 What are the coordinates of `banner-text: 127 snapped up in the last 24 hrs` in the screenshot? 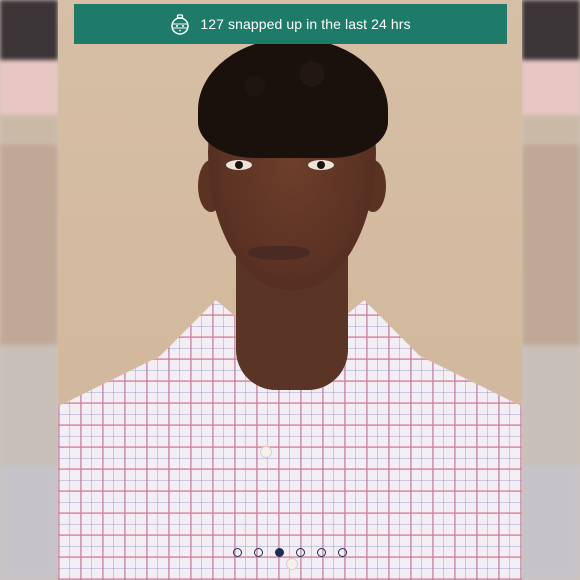 It's located at (305, 24).